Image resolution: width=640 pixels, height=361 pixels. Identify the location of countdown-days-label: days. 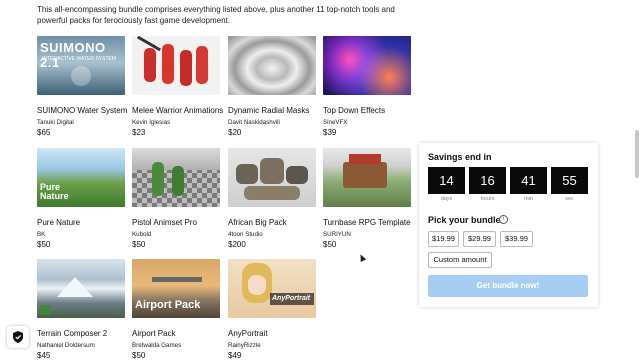
(446, 199).